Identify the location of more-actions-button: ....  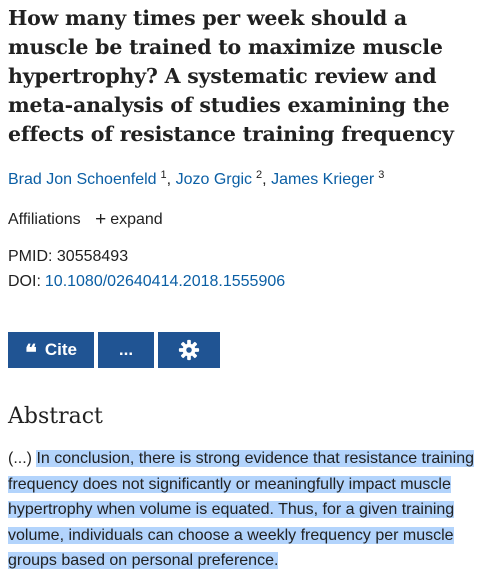
(126, 350).